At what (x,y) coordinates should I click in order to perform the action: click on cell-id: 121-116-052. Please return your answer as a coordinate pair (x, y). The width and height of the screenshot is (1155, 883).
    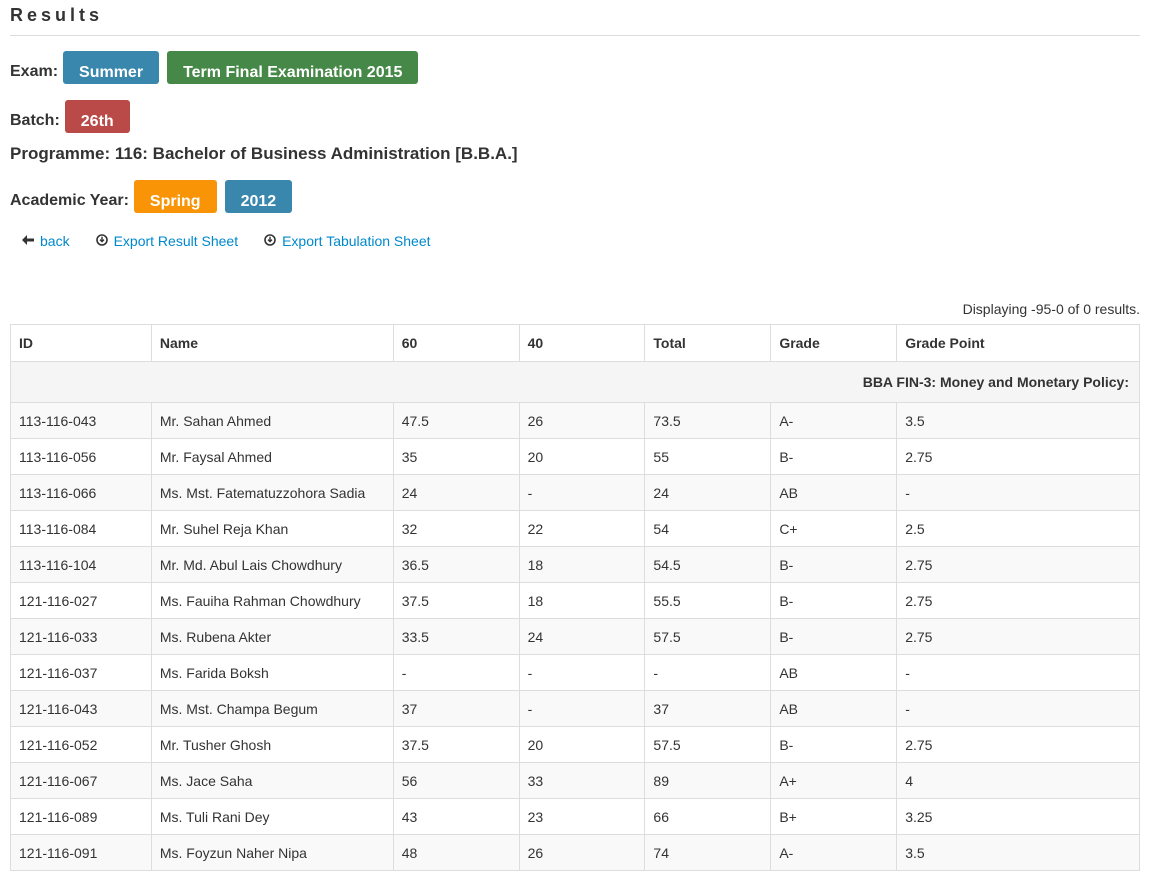
    Looking at the image, I should click on (81, 744).